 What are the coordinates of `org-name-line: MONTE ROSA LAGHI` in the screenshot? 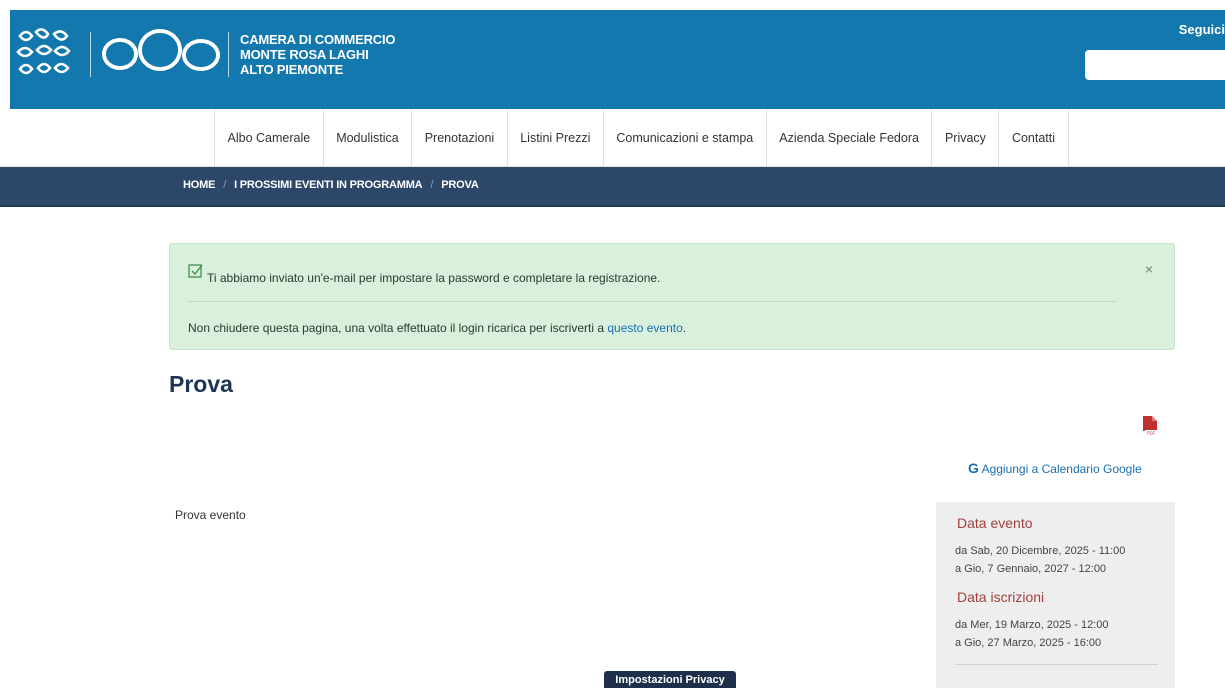 It's located at (304, 54).